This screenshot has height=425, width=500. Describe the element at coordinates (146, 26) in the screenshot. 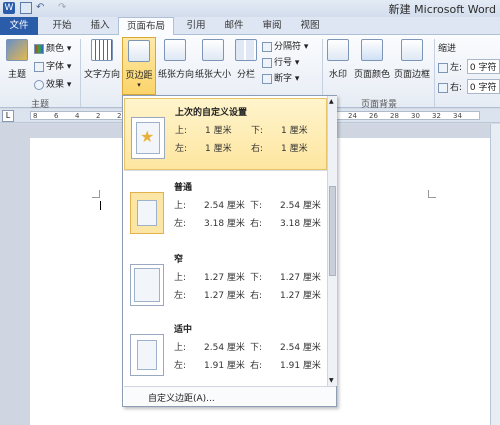

I see `tab-page-layout: 页面布局` at that location.